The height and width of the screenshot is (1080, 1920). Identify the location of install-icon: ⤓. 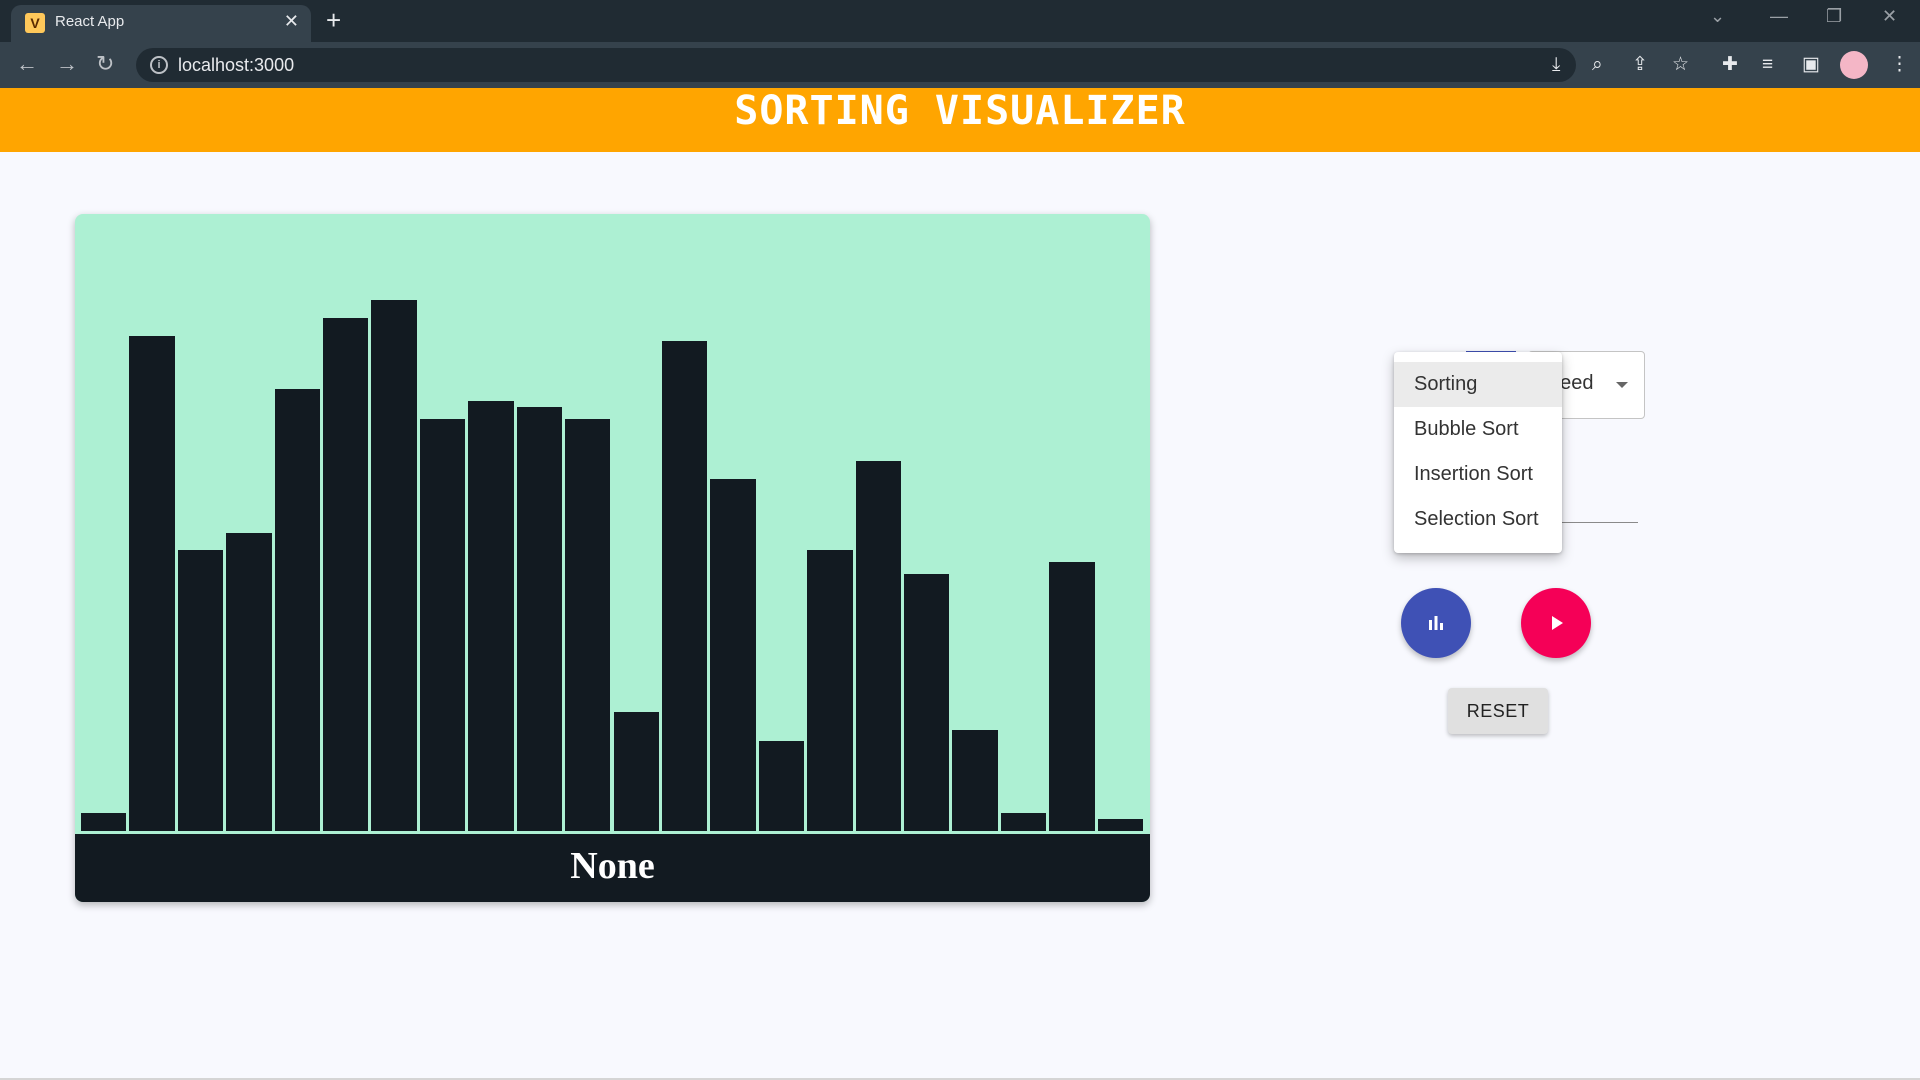
(1556, 65).